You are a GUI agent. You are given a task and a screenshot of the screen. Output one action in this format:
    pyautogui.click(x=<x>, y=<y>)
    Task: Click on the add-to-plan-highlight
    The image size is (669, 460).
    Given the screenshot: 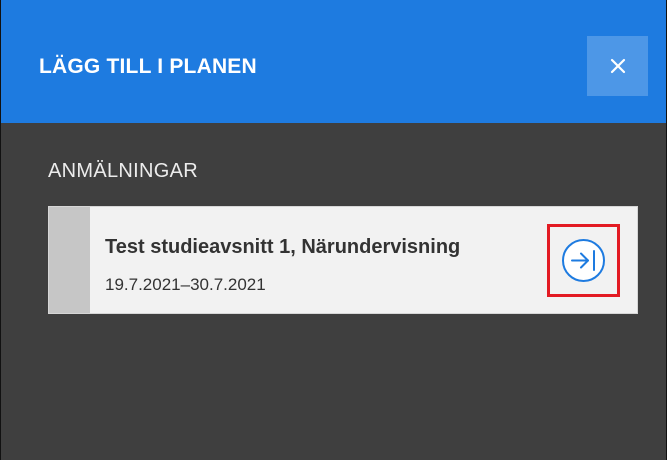 What is the action you would take?
    pyautogui.click(x=583, y=260)
    